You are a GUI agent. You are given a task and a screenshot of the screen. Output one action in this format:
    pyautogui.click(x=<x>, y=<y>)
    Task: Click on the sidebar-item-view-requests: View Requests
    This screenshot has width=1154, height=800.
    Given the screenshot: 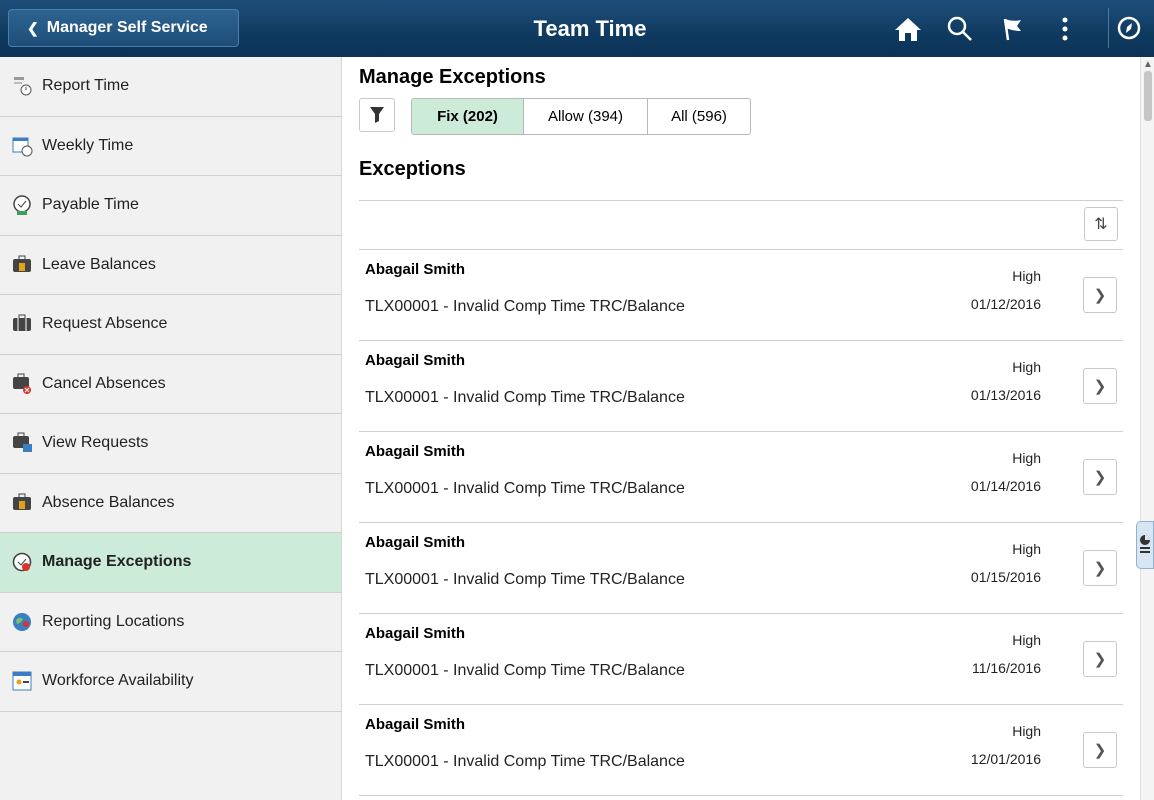 What is the action you would take?
    pyautogui.click(x=170, y=444)
    